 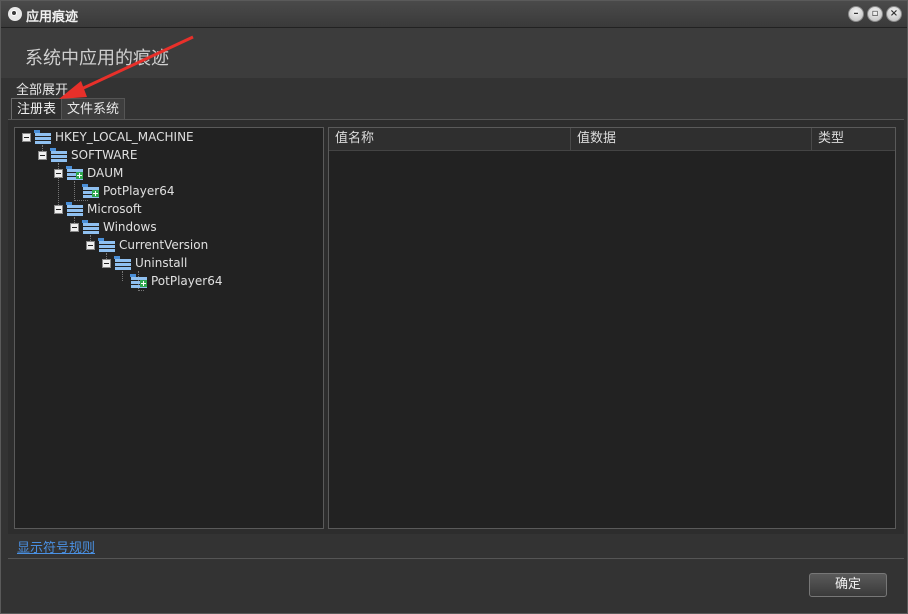 What do you see at coordinates (164, 245) in the screenshot?
I see `tree-node-label: CurrentVersion` at bounding box center [164, 245].